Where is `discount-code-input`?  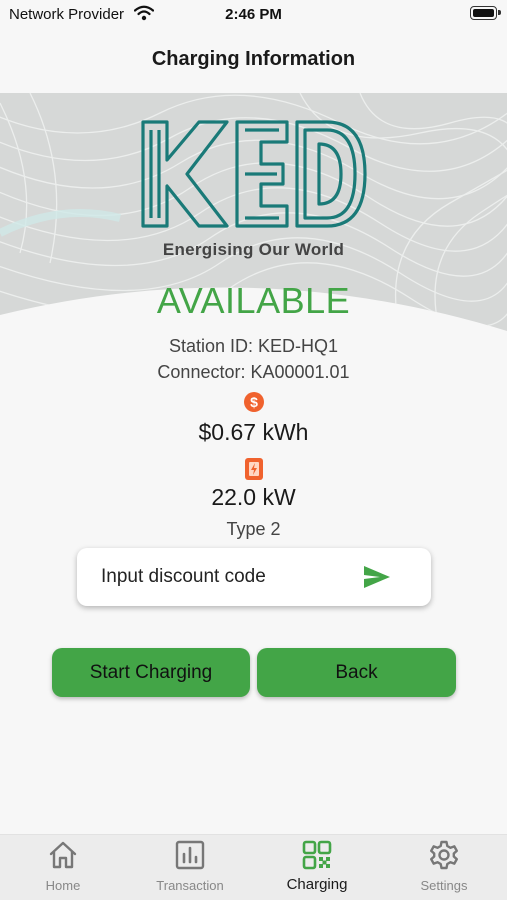 discount-code-input is located at coordinates (226, 577).